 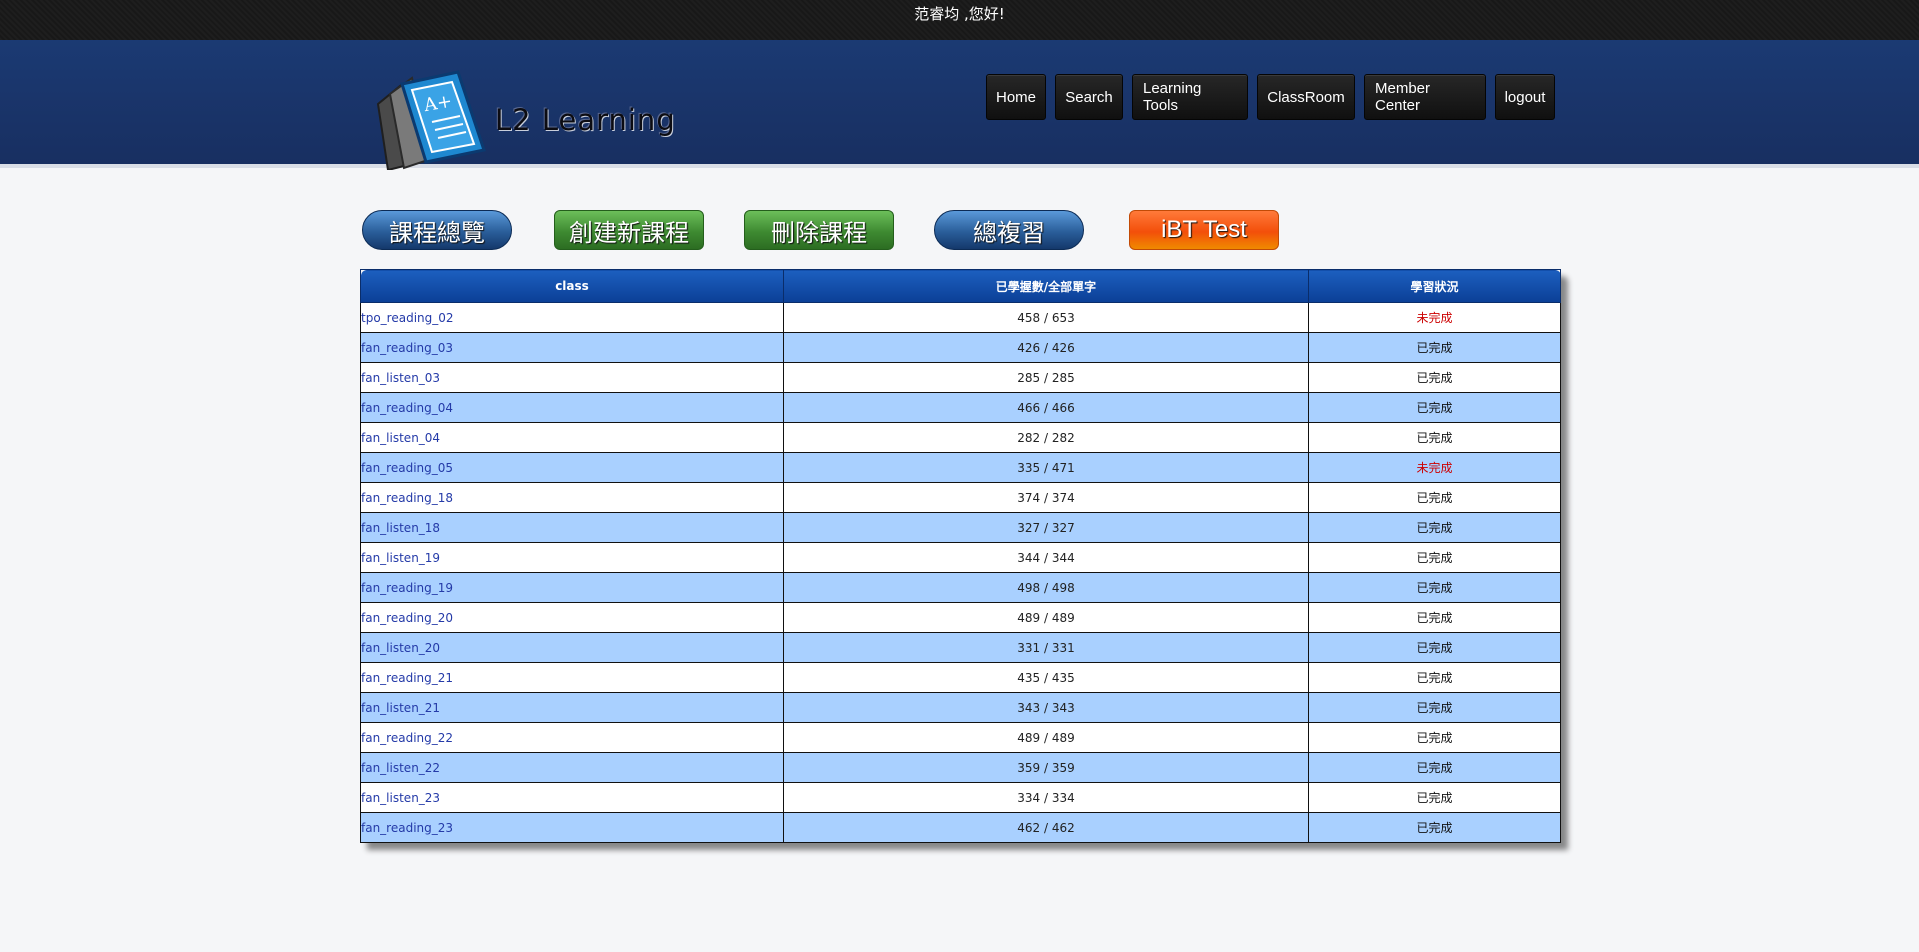 I want to click on table-row: fan_listen_19 344 / 344 已完成, so click(x=960, y=557).